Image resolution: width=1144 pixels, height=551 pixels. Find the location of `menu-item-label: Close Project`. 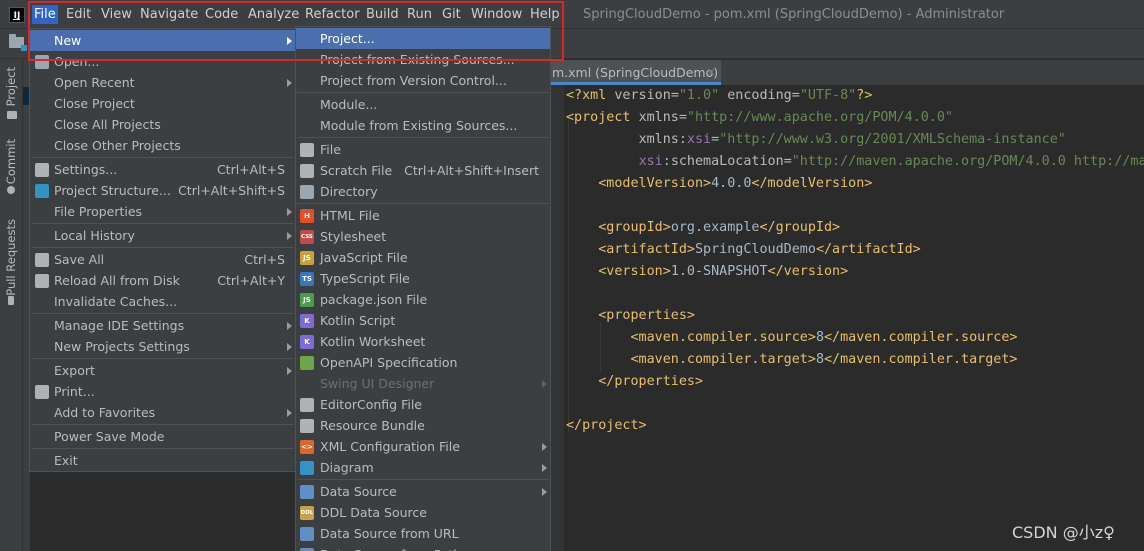

menu-item-label: Close Project is located at coordinates (94, 103).